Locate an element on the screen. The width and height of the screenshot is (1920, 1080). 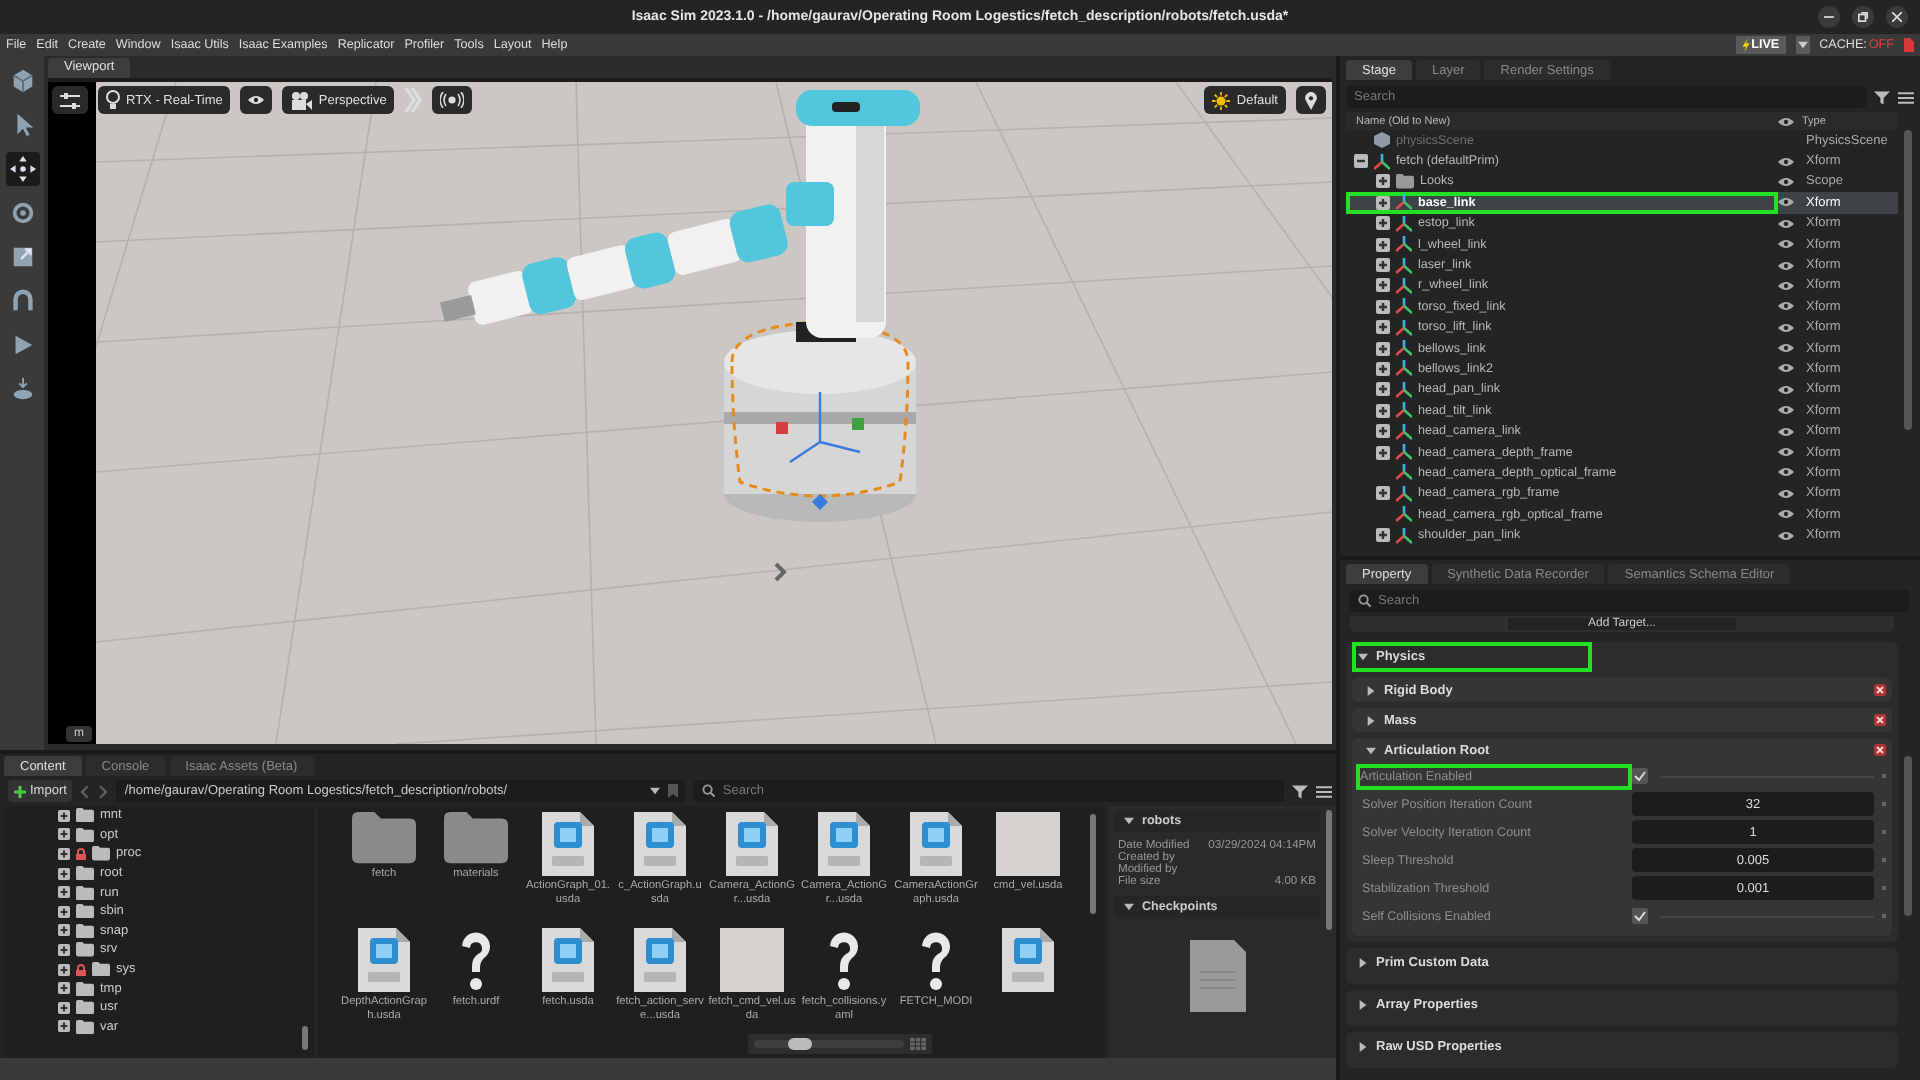
sliders-icon is located at coordinates (70, 100).